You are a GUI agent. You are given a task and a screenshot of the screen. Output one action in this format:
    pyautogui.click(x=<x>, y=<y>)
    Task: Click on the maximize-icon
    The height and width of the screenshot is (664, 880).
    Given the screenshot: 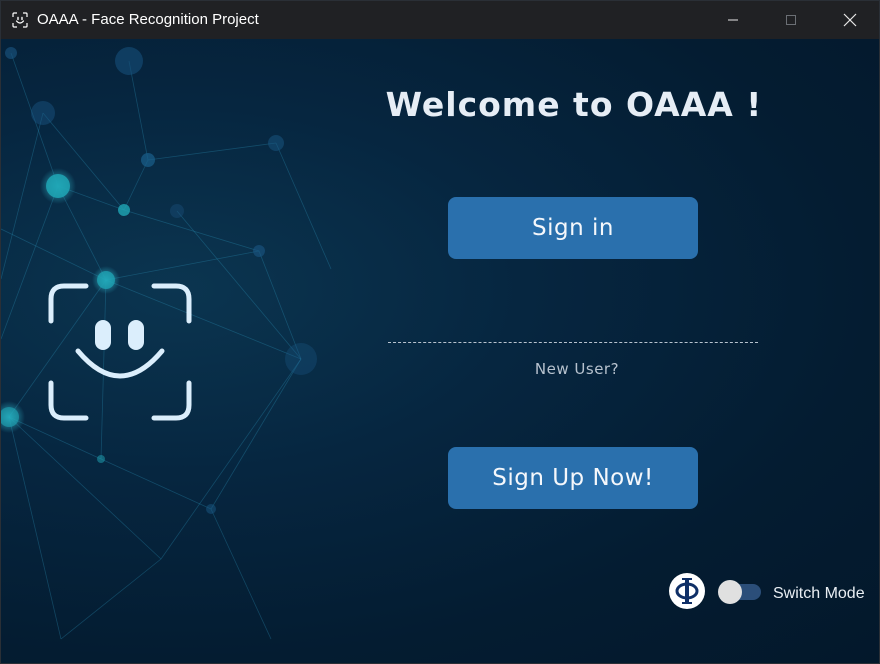 What is the action you would take?
    pyautogui.click(x=791, y=20)
    